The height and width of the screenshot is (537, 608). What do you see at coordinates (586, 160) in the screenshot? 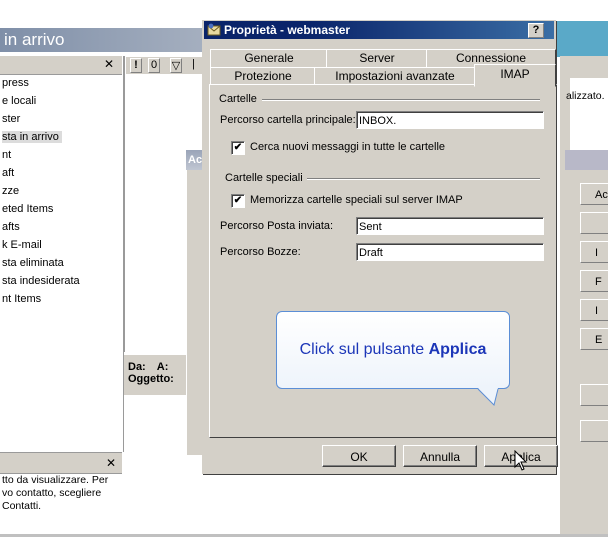
I see `right-dialog-title` at bounding box center [586, 160].